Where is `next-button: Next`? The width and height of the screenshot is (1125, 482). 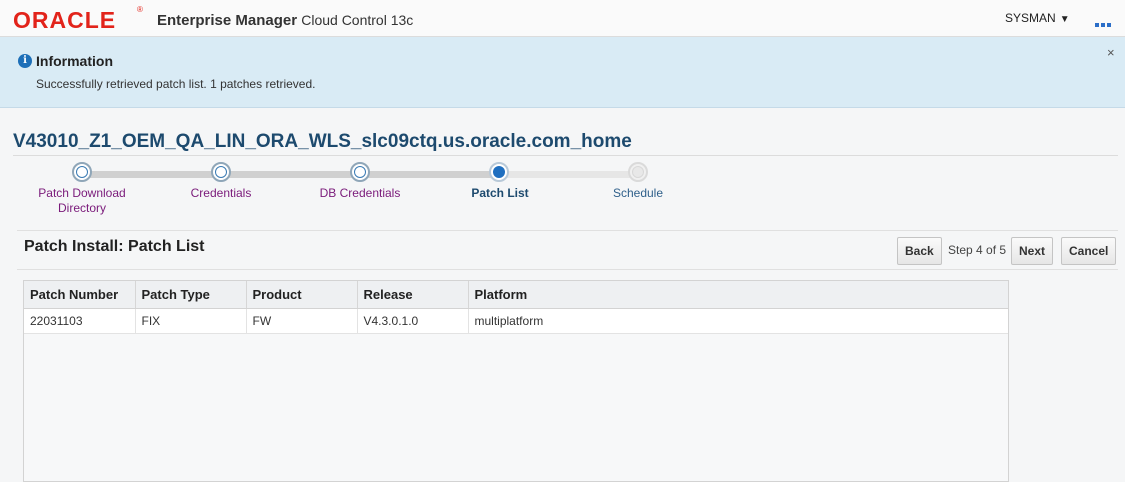
next-button: Next is located at coordinates (1032, 251).